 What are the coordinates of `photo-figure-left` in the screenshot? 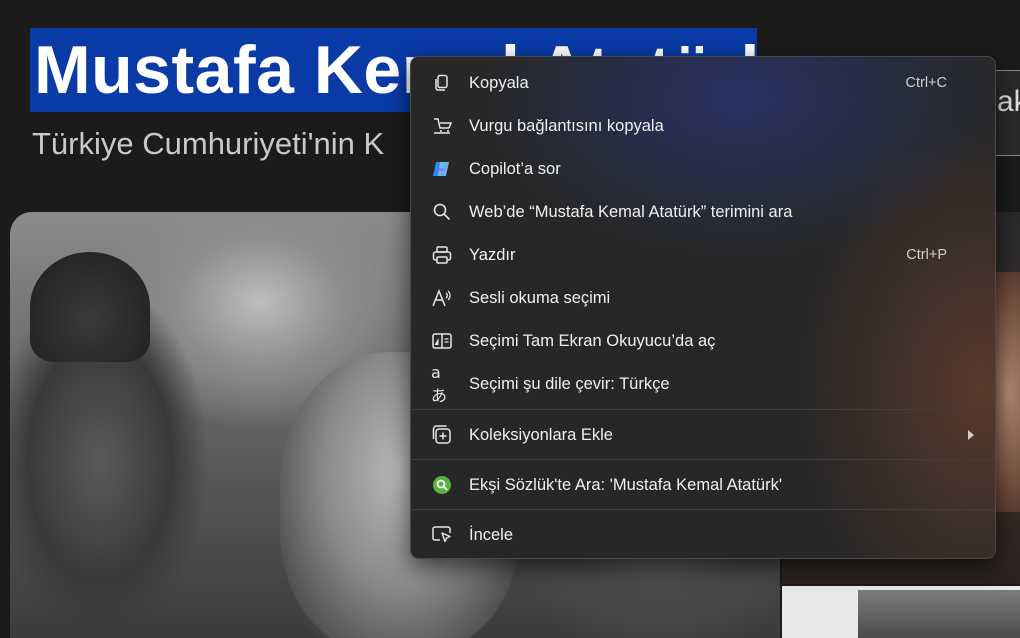 It's located at (90, 307).